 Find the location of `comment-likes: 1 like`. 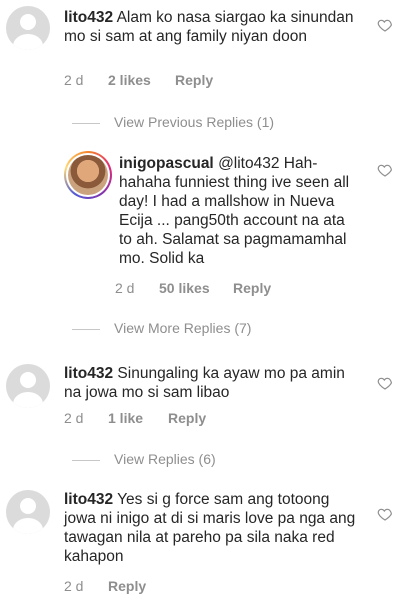

comment-likes: 1 like is located at coordinates (125, 418).